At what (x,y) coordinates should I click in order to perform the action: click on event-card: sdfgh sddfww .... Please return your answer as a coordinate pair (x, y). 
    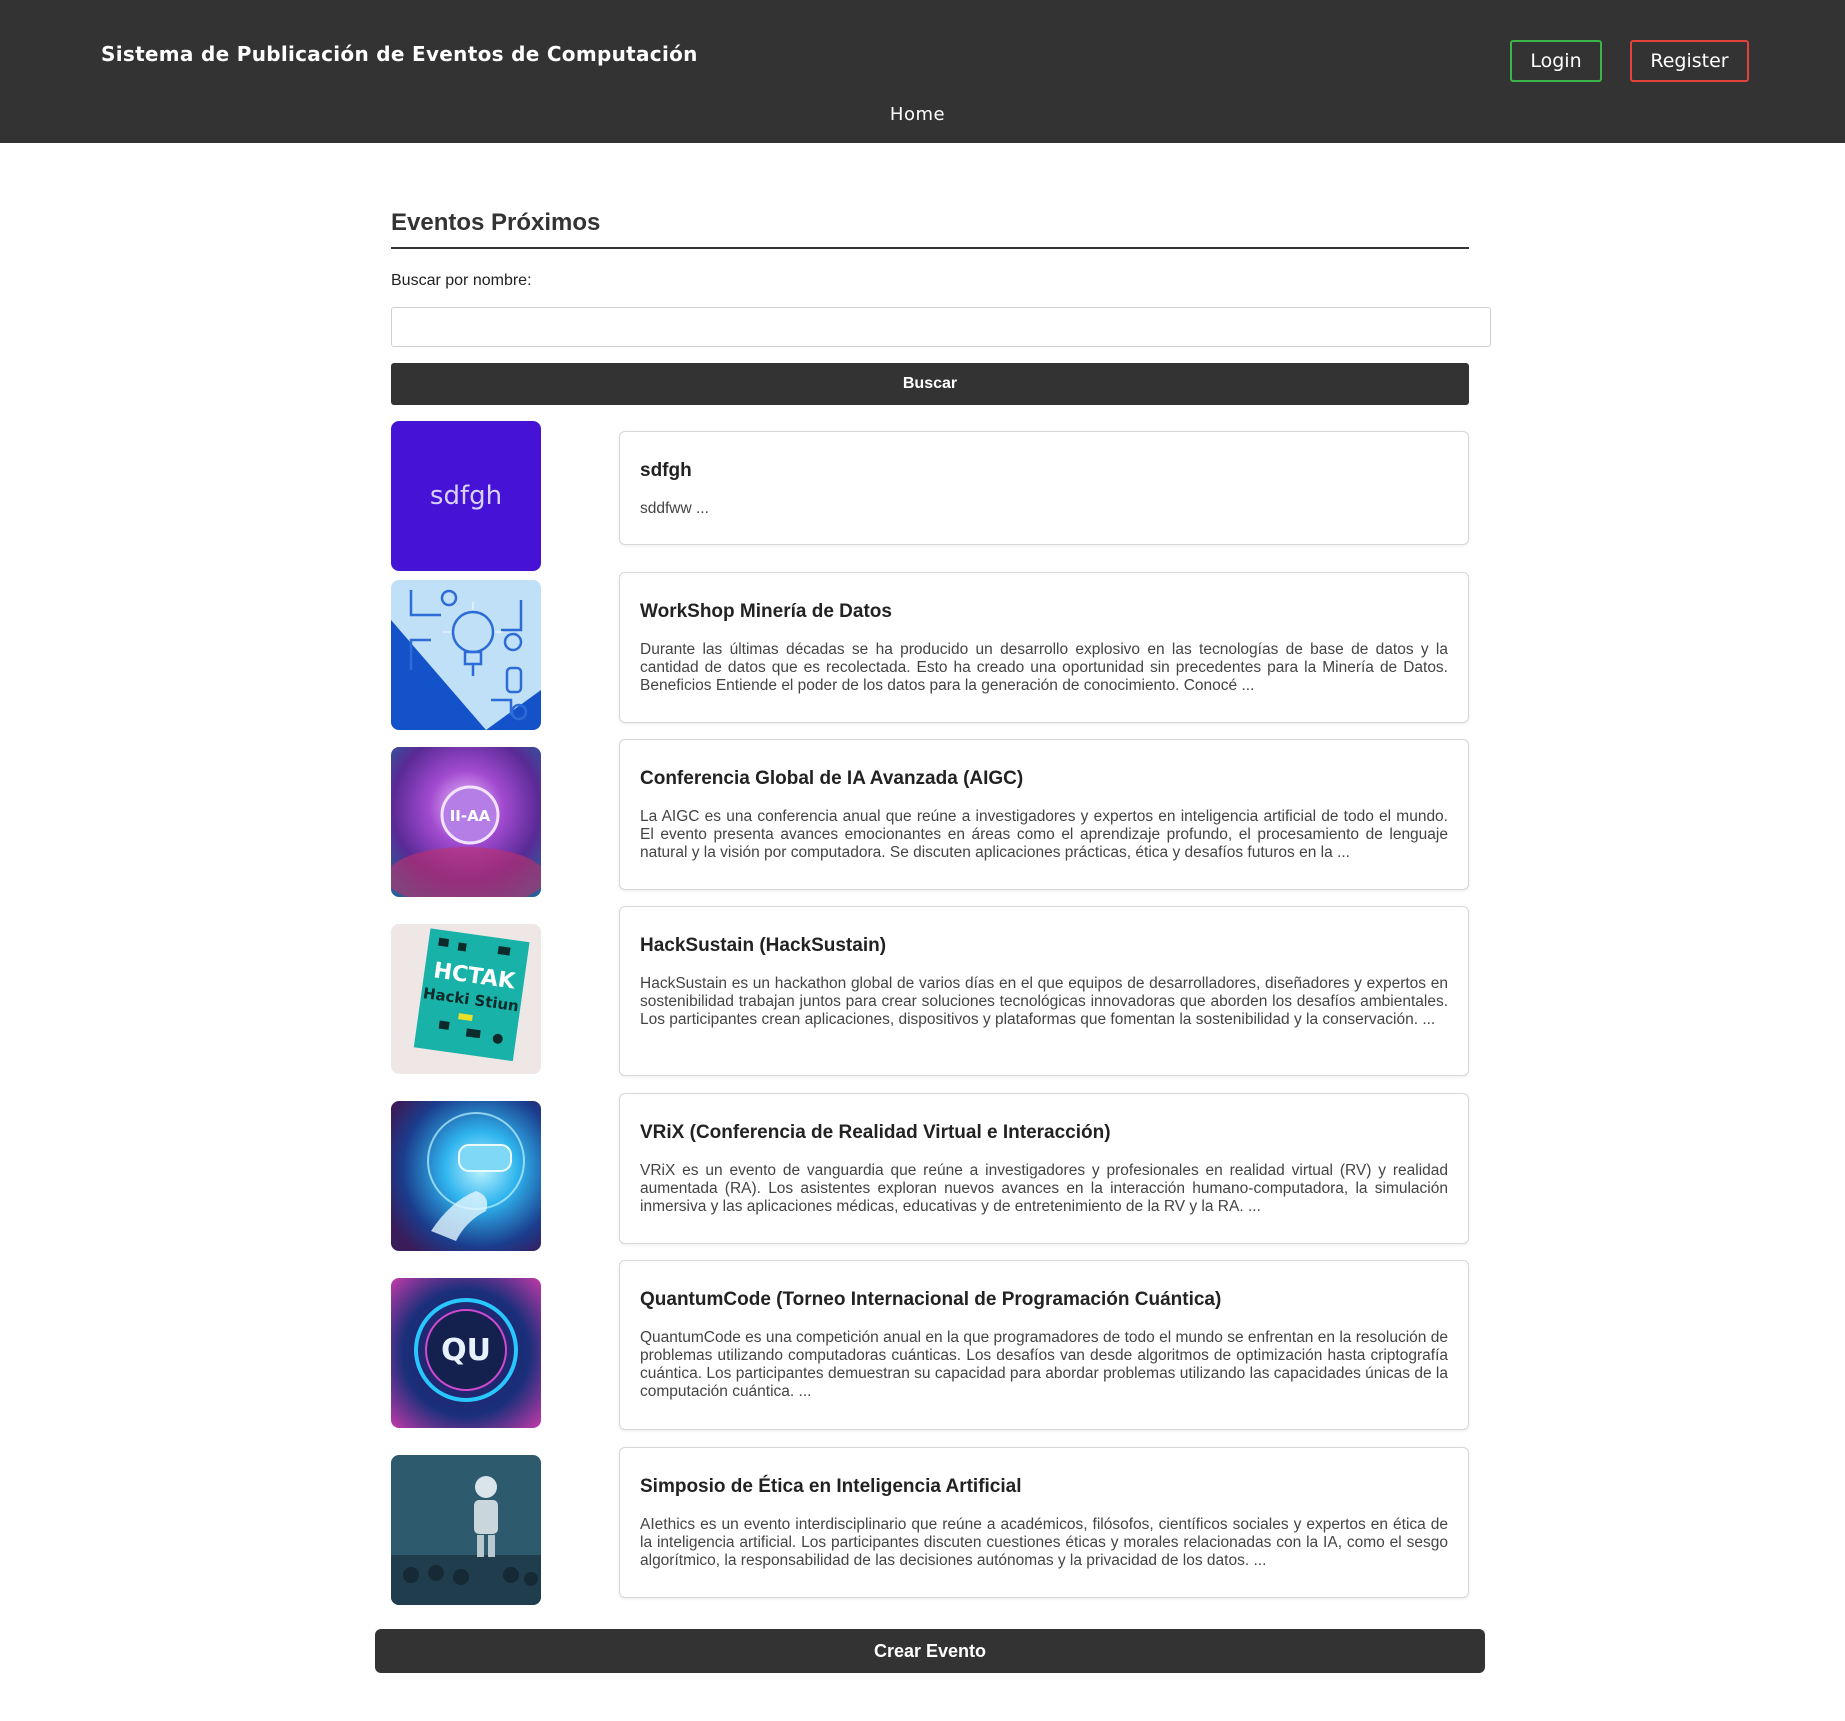
    Looking at the image, I should click on (1044, 488).